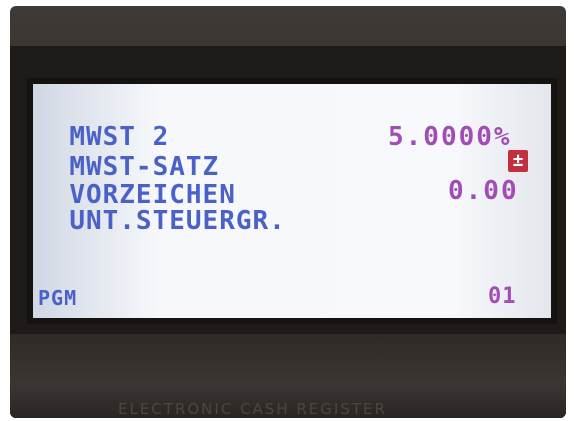 The image size is (574, 421). What do you see at coordinates (450, 137) in the screenshot?
I see `row-value-mwst-satz: 5.0000%` at bounding box center [450, 137].